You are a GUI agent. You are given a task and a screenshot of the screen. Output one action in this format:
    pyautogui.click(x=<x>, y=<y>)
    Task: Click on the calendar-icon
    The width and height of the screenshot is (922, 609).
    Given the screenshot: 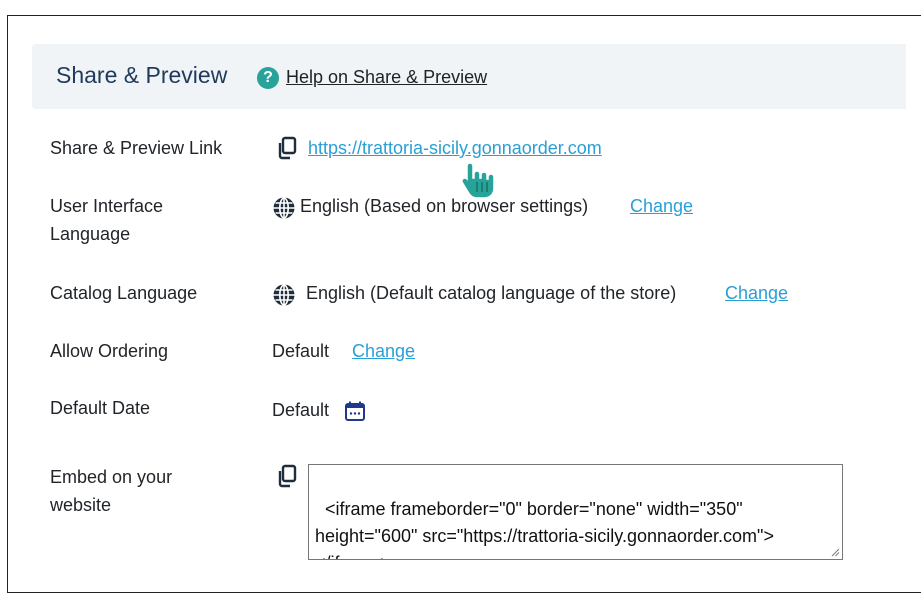 What is the action you would take?
    pyautogui.click(x=355, y=413)
    